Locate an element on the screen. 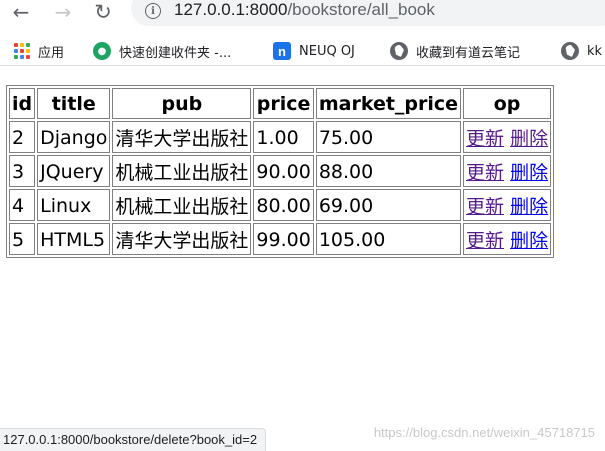  cell-market-price: 75.00 is located at coordinates (388, 137).